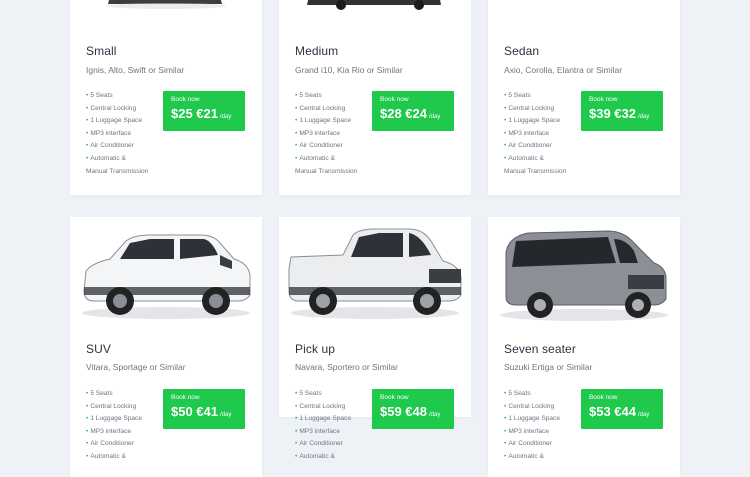  I want to click on price-text: $25 €21/day, so click(201, 113).